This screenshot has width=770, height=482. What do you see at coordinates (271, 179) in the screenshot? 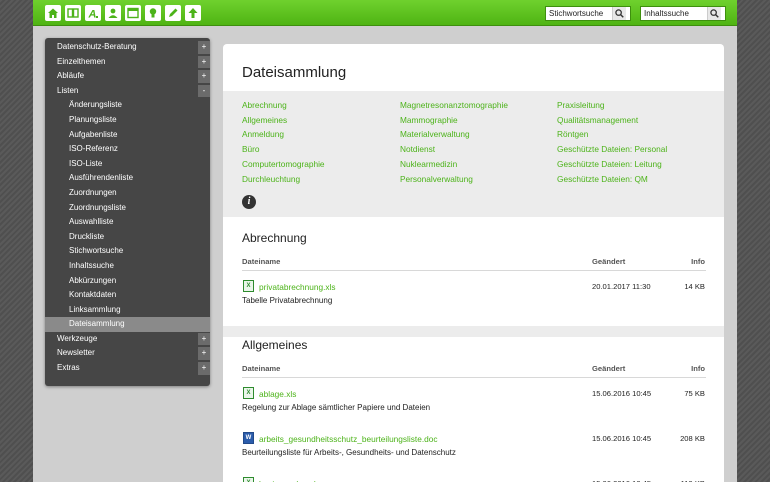
I see `category-link: Durchleuchtung` at bounding box center [271, 179].